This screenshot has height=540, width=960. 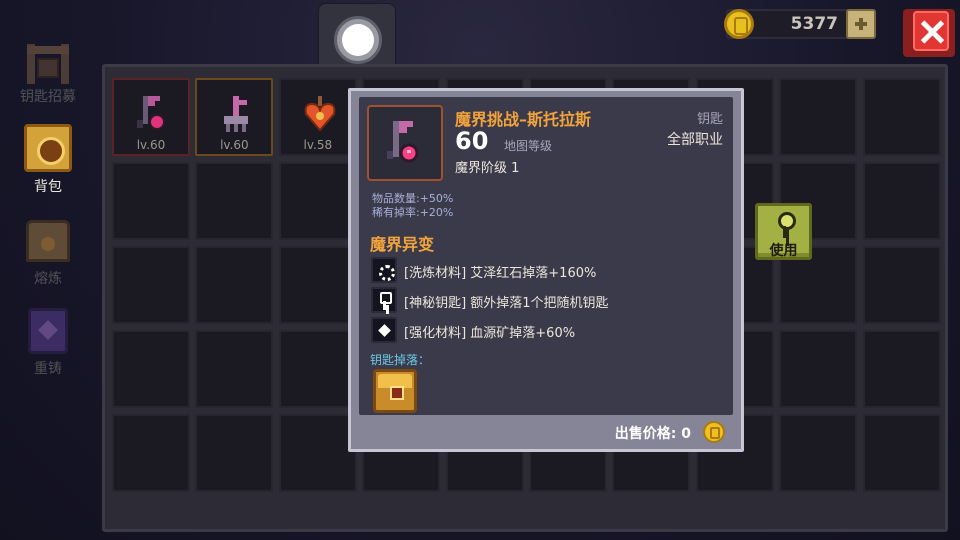 I want to click on section-title: 魔界异变, so click(x=402, y=244).